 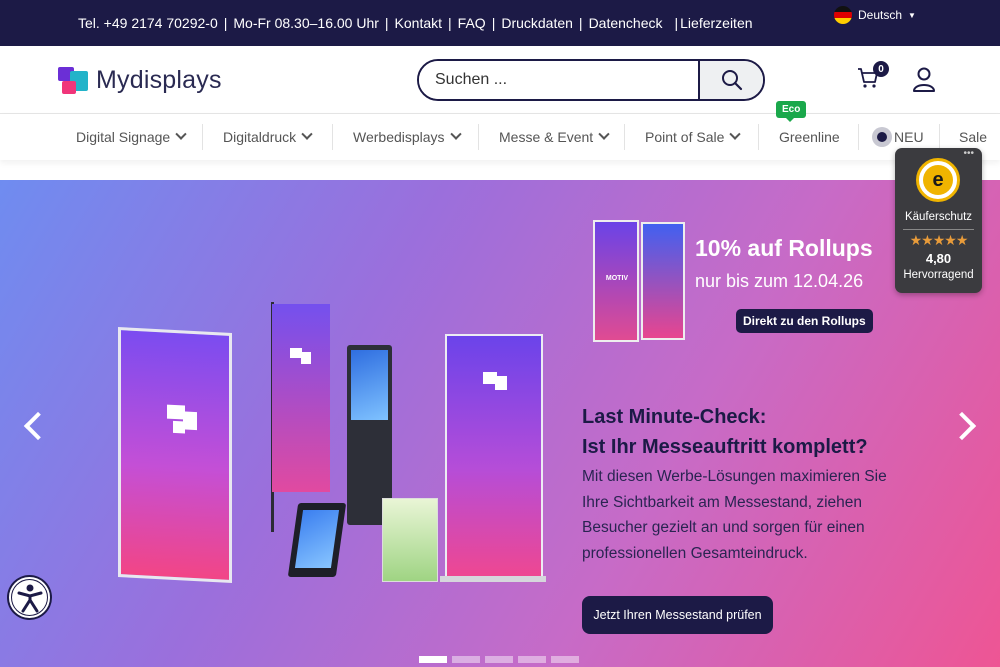 I want to click on logo-text: Mydisplays, so click(x=159, y=80).